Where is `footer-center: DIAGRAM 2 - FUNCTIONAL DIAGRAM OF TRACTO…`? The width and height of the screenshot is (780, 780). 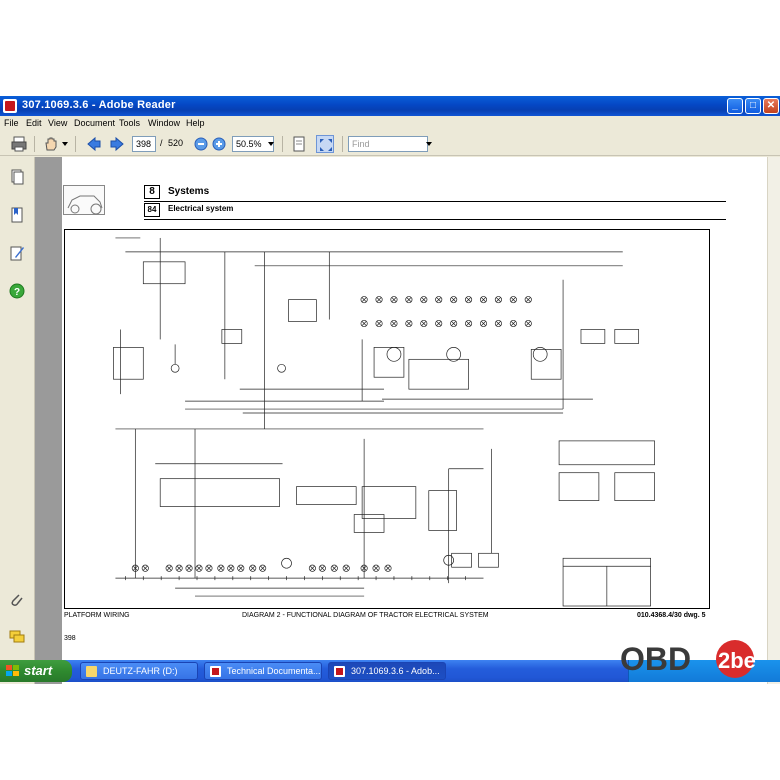 footer-center: DIAGRAM 2 - FUNCTIONAL DIAGRAM OF TRACTO… is located at coordinates (365, 615).